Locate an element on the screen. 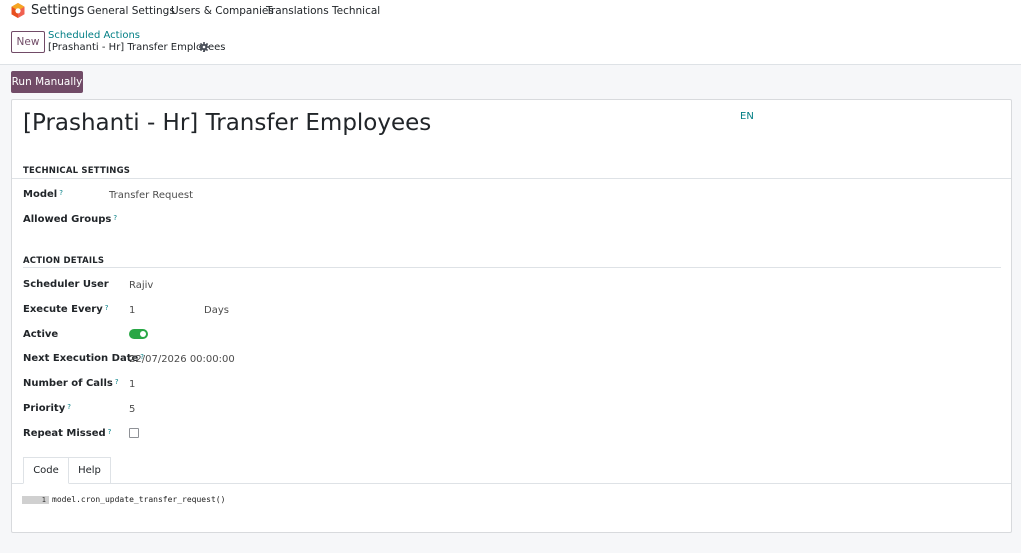 Image resolution: width=1021 pixels, height=553 pixels. breadcrumb-scheduled-actions: Scheduled Actions is located at coordinates (94, 35).